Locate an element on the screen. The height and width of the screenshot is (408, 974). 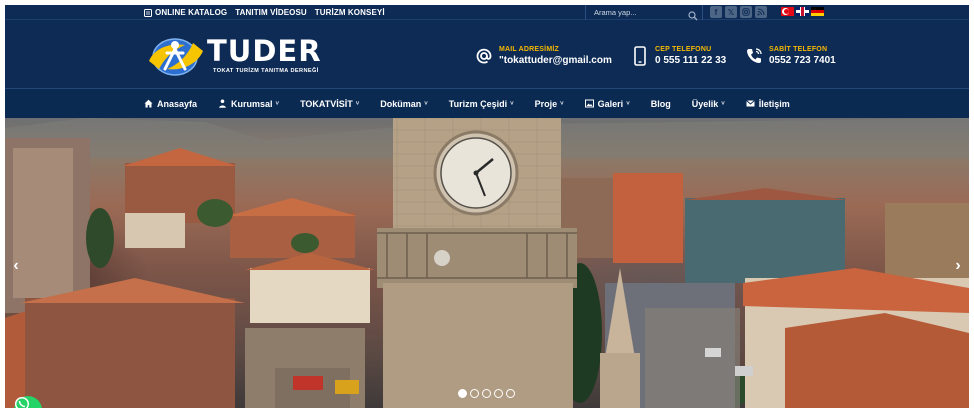
envelope-icon is located at coordinates (750, 103).